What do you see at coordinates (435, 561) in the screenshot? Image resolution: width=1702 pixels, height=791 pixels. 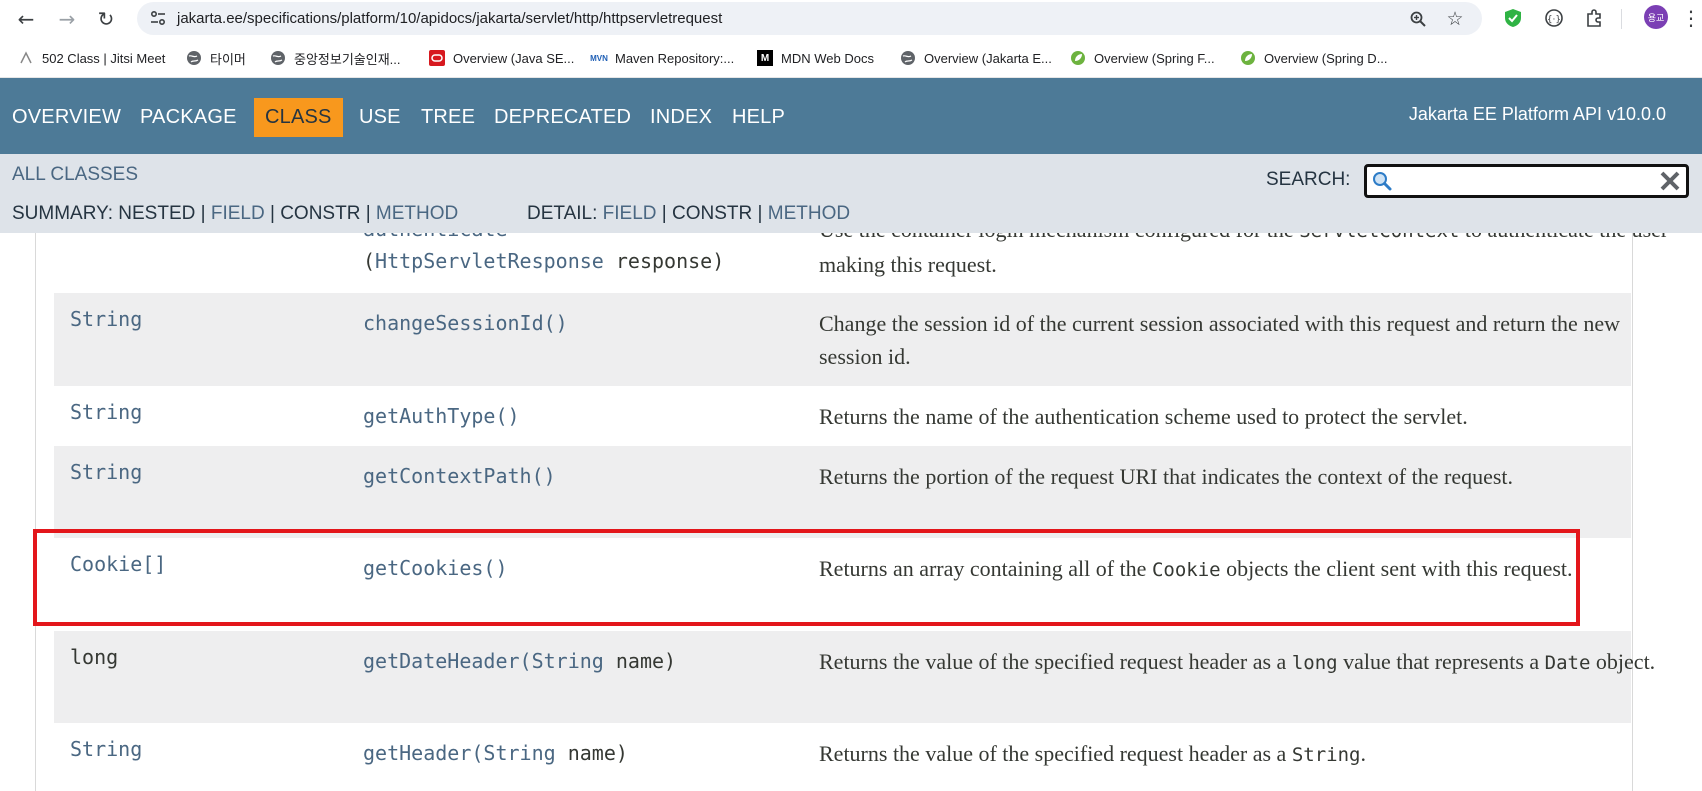 I see `method-link: getCookies()` at bounding box center [435, 561].